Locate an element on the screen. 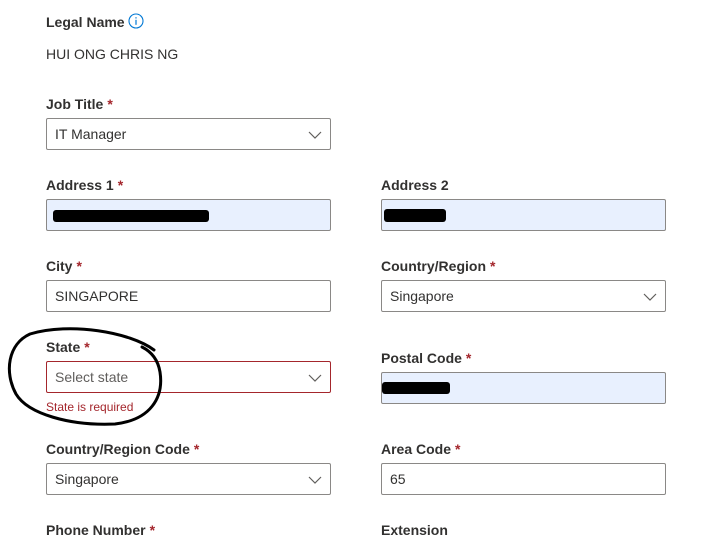 The height and width of the screenshot is (539, 717). legal-name-label: Legal Name is located at coordinates (85, 22).